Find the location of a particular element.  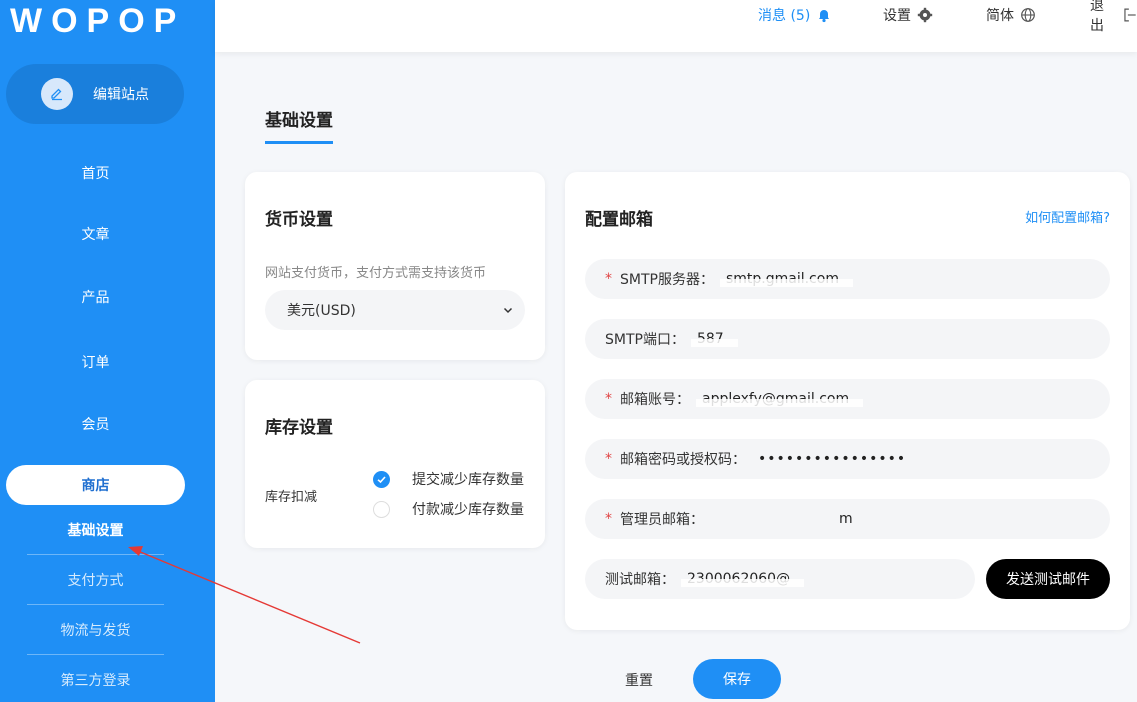

edit-site-button: 编辑站点 is located at coordinates (95, 94).